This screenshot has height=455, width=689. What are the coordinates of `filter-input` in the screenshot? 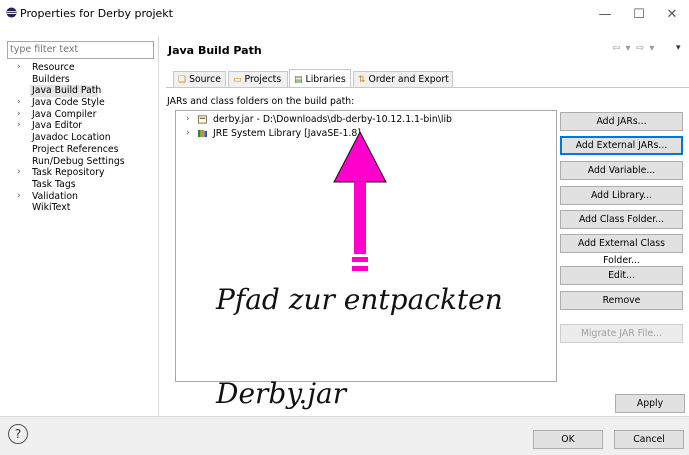 It's located at (80, 49).